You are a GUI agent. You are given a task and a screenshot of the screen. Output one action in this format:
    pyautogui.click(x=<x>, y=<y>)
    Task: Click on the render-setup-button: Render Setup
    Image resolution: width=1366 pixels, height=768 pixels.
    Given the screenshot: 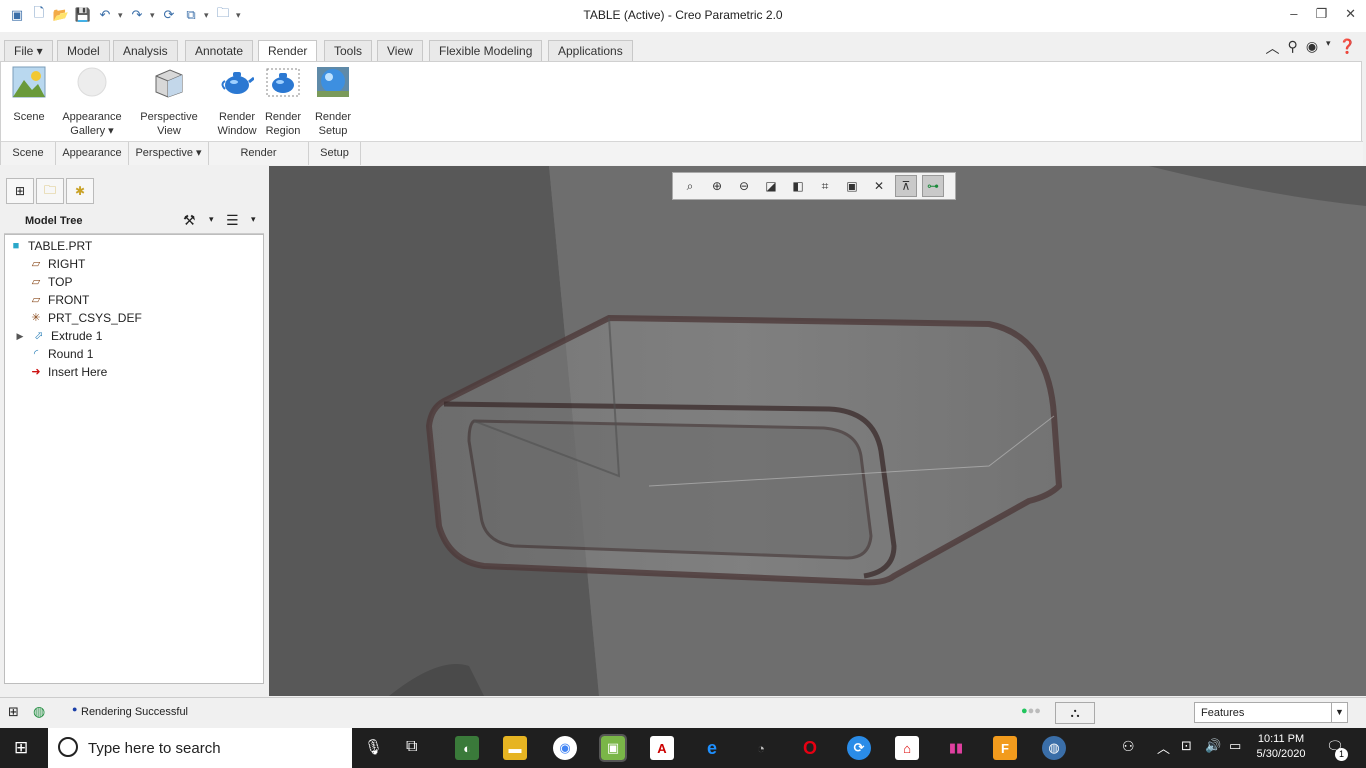 What is the action you would take?
    pyautogui.click(x=333, y=102)
    